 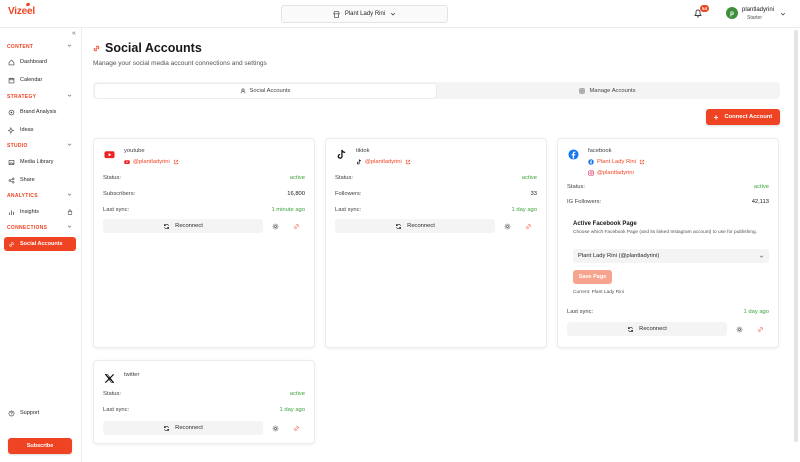 I want to click on facebook-icon, so click(x=591, y=162).